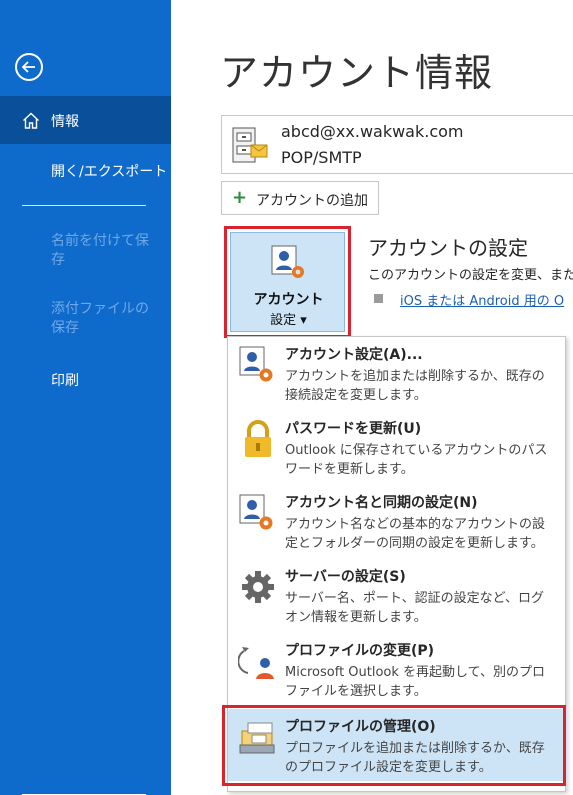  Describe the element at coordinates (378, 298) in the screenshot. I see `bullet-icon` at that location.